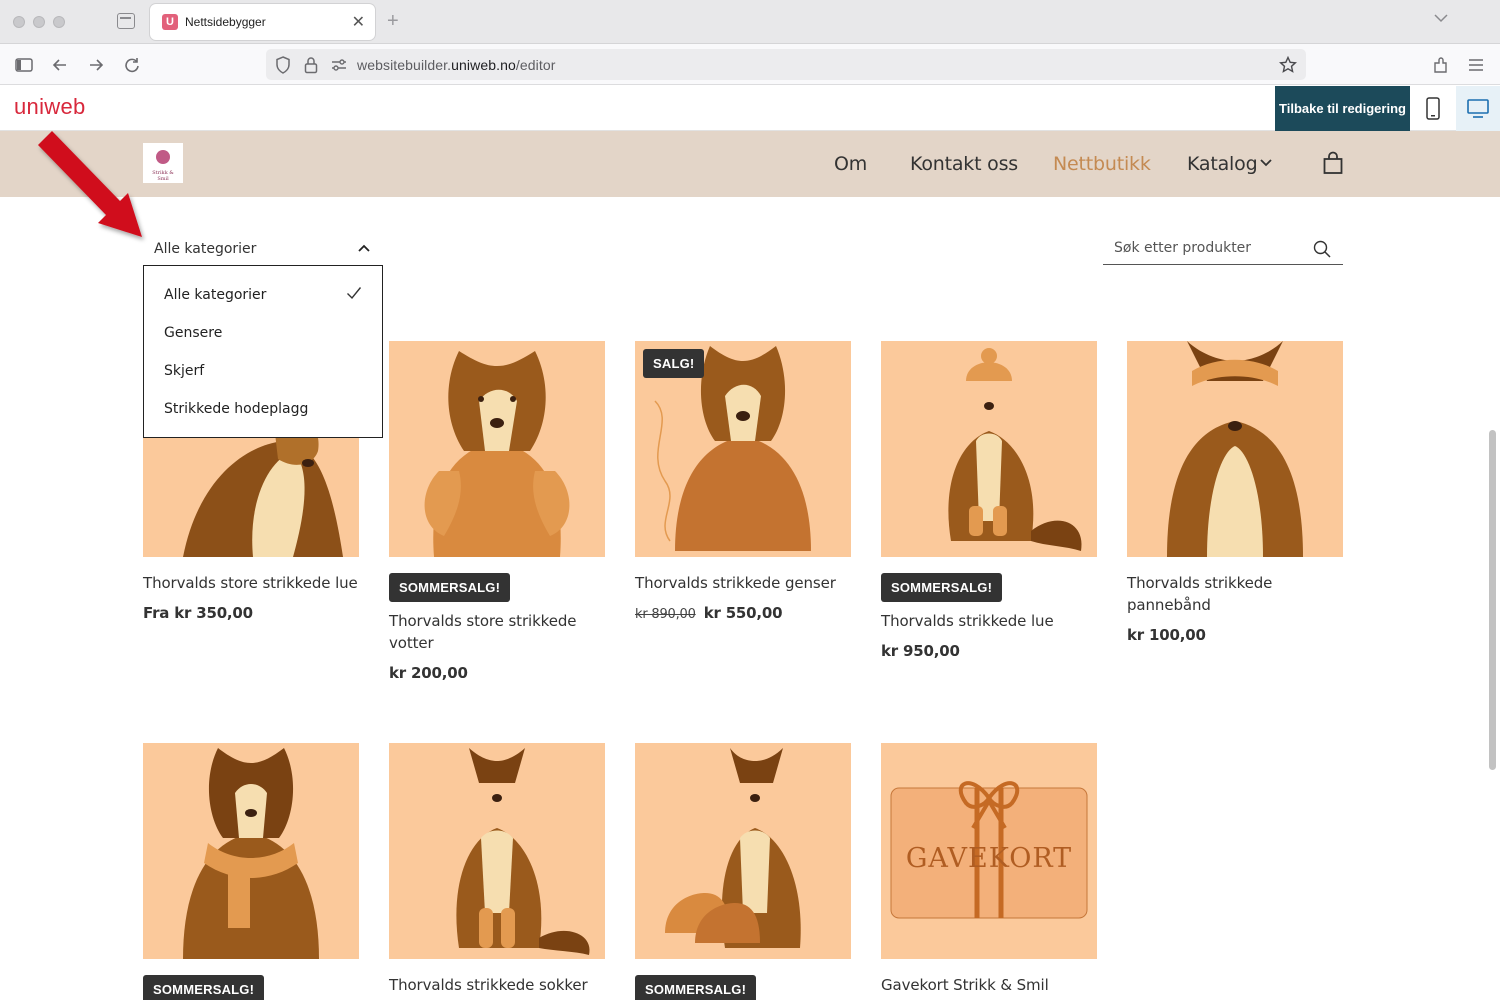 The height and width of the screenshot is (1000, 1500). What do you see at coordinates (19, 22) in the screenshot?
I see `close-window-button` at bounding box center [19, 22].